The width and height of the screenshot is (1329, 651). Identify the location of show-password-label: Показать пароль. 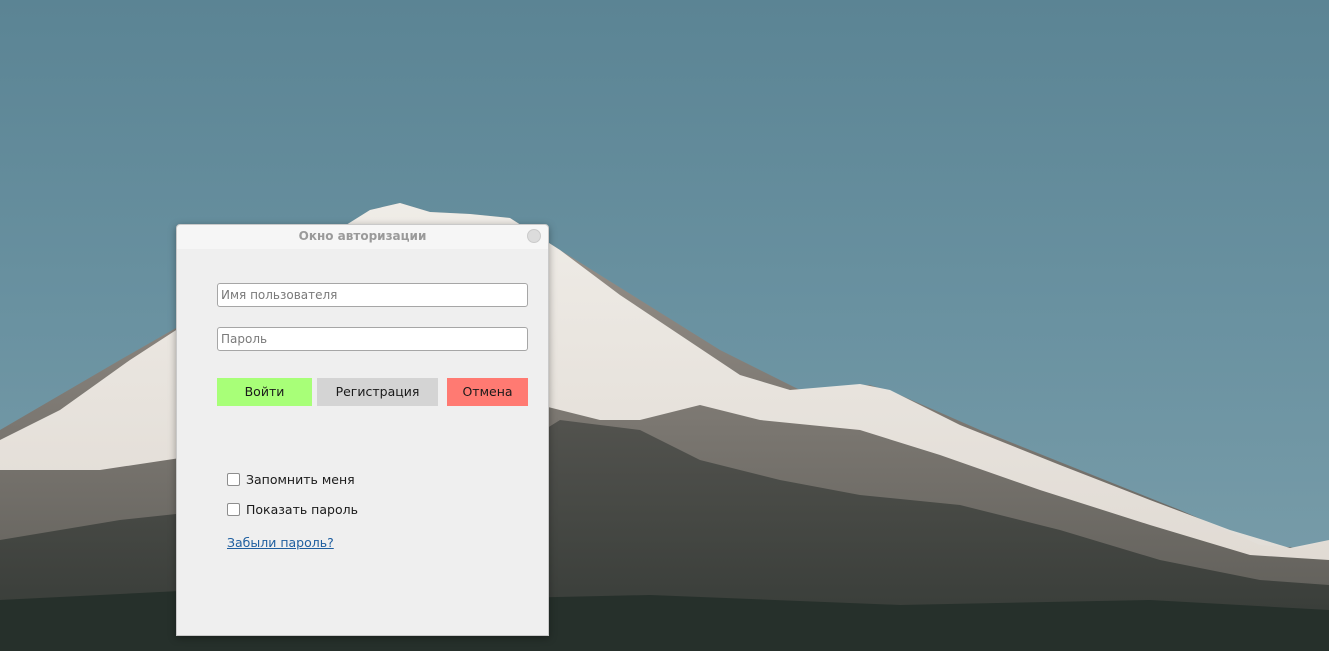
(302, 509).